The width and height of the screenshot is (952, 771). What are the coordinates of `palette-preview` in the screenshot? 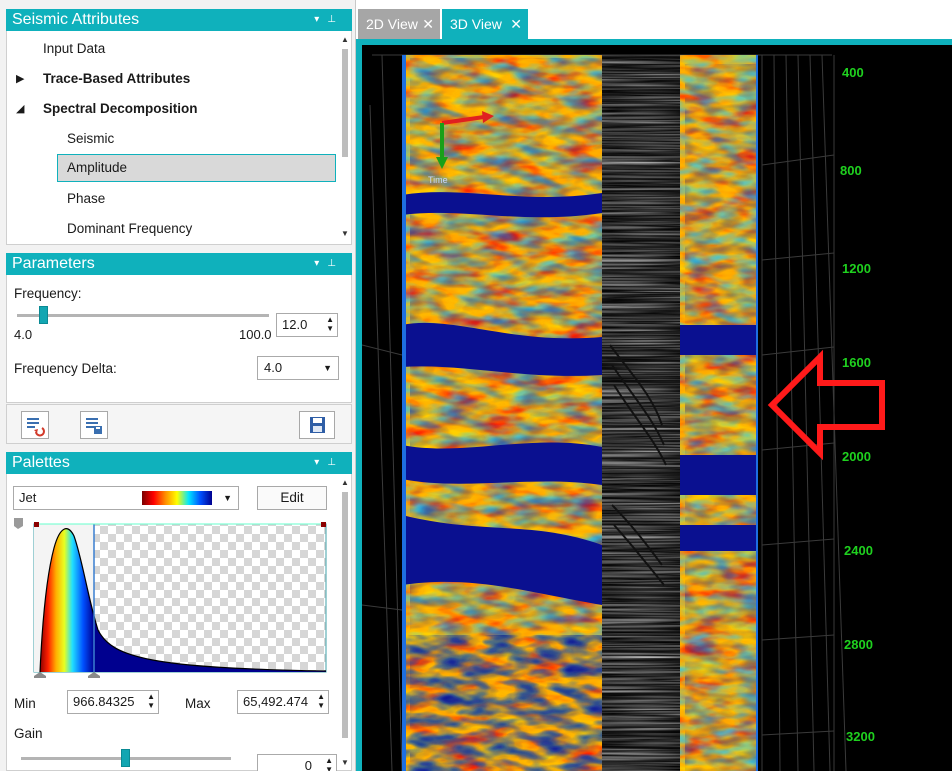 It's located at (177, 498).